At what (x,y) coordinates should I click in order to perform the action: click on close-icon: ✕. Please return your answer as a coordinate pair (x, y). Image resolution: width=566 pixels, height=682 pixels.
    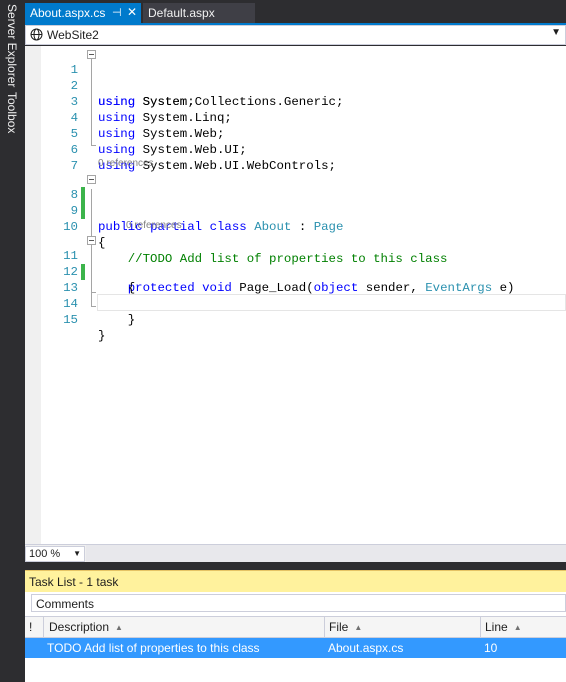
    Looking at the image, I should click on (132, 12).